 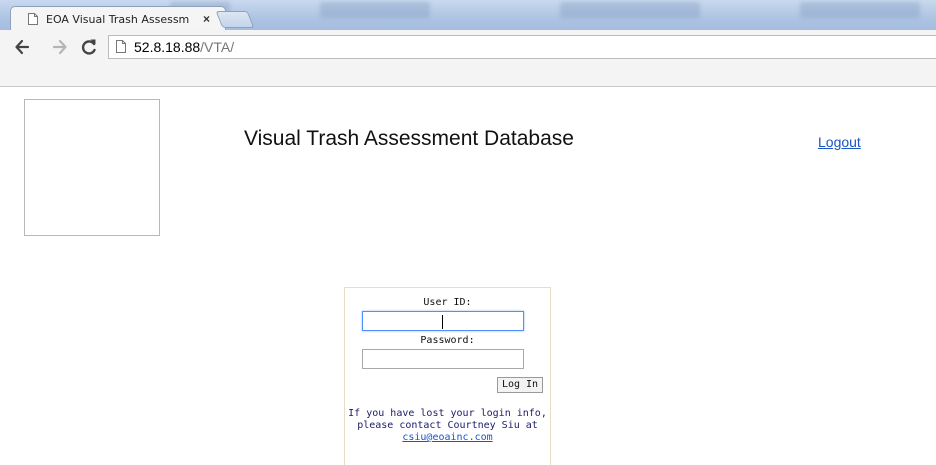 I want to click on forward-arrow-icon, so click(x=60, y=50).